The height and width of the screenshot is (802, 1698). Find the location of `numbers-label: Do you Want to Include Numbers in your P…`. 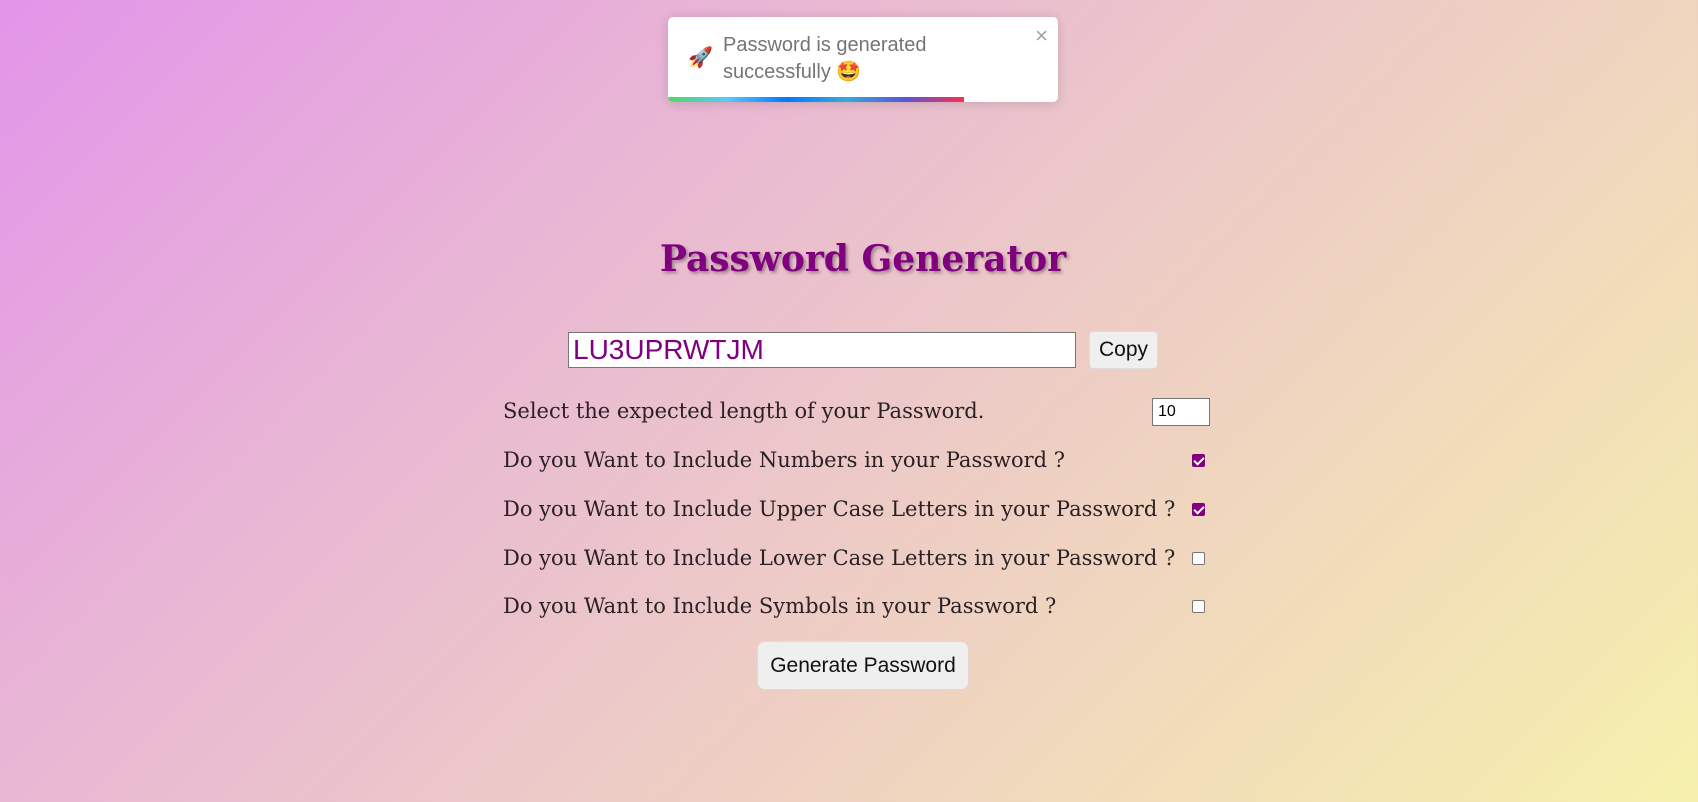

numbers-label: Do you Want to Include Numbers in your P… is located at coordinates (784, 460).